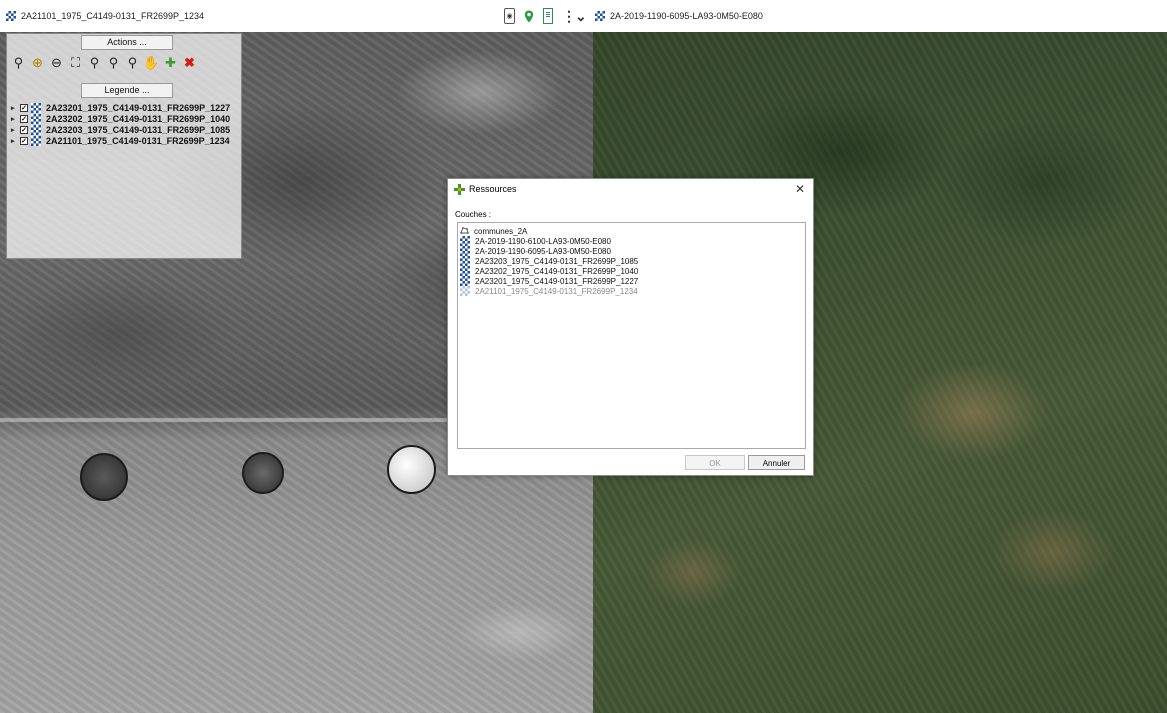 This screenshot has height=713, width=1167. I want to click on list-item: 2A23202_1975_C4149-0131_FR2699P_1040, so click(631, 271).